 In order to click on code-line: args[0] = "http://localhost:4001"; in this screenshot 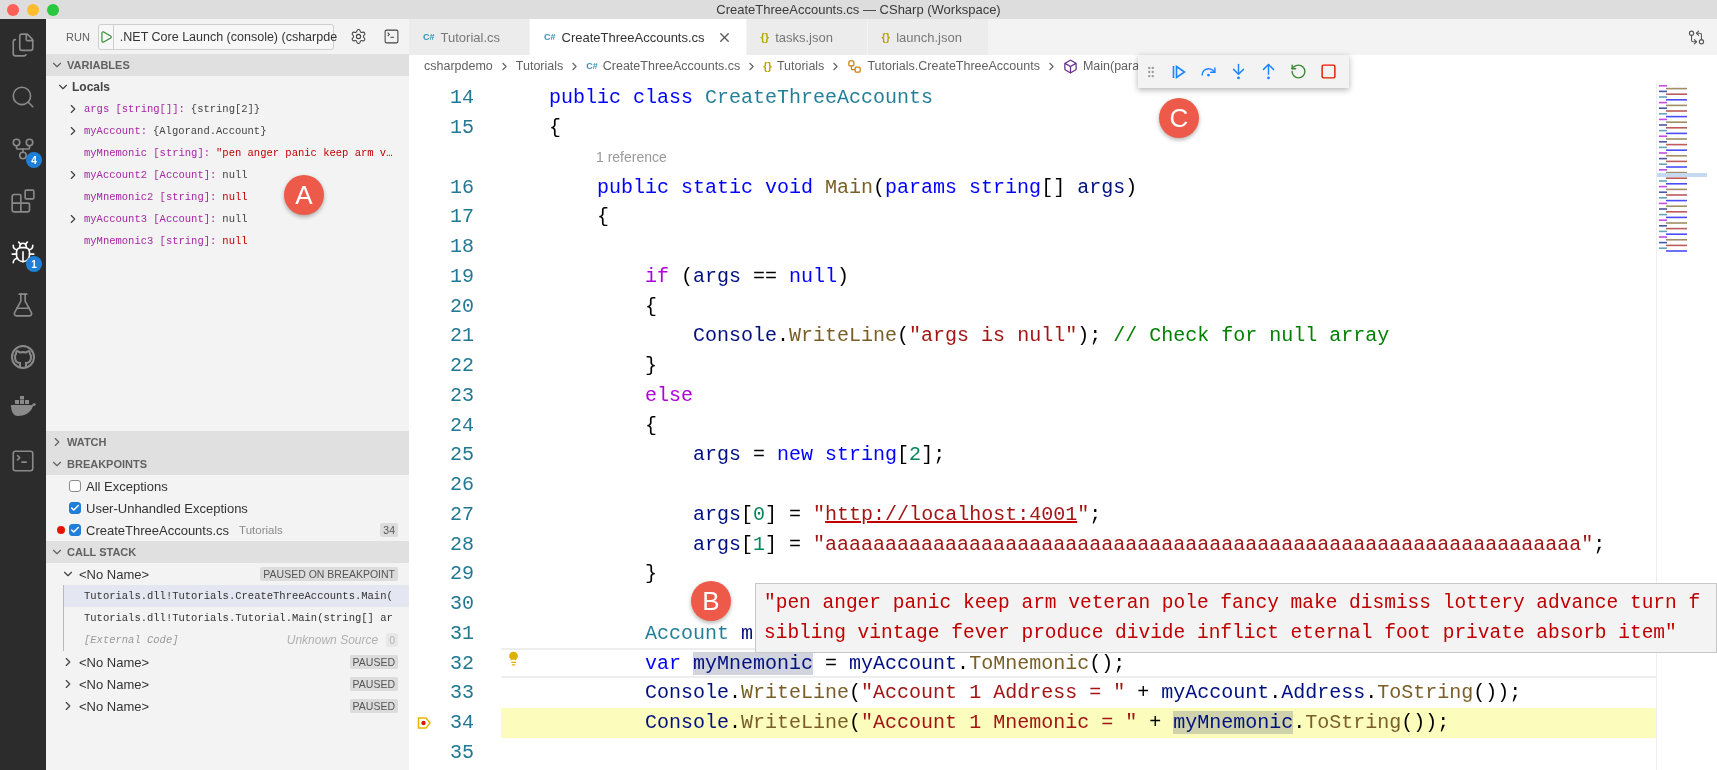, I will do `click(897, 514)`.